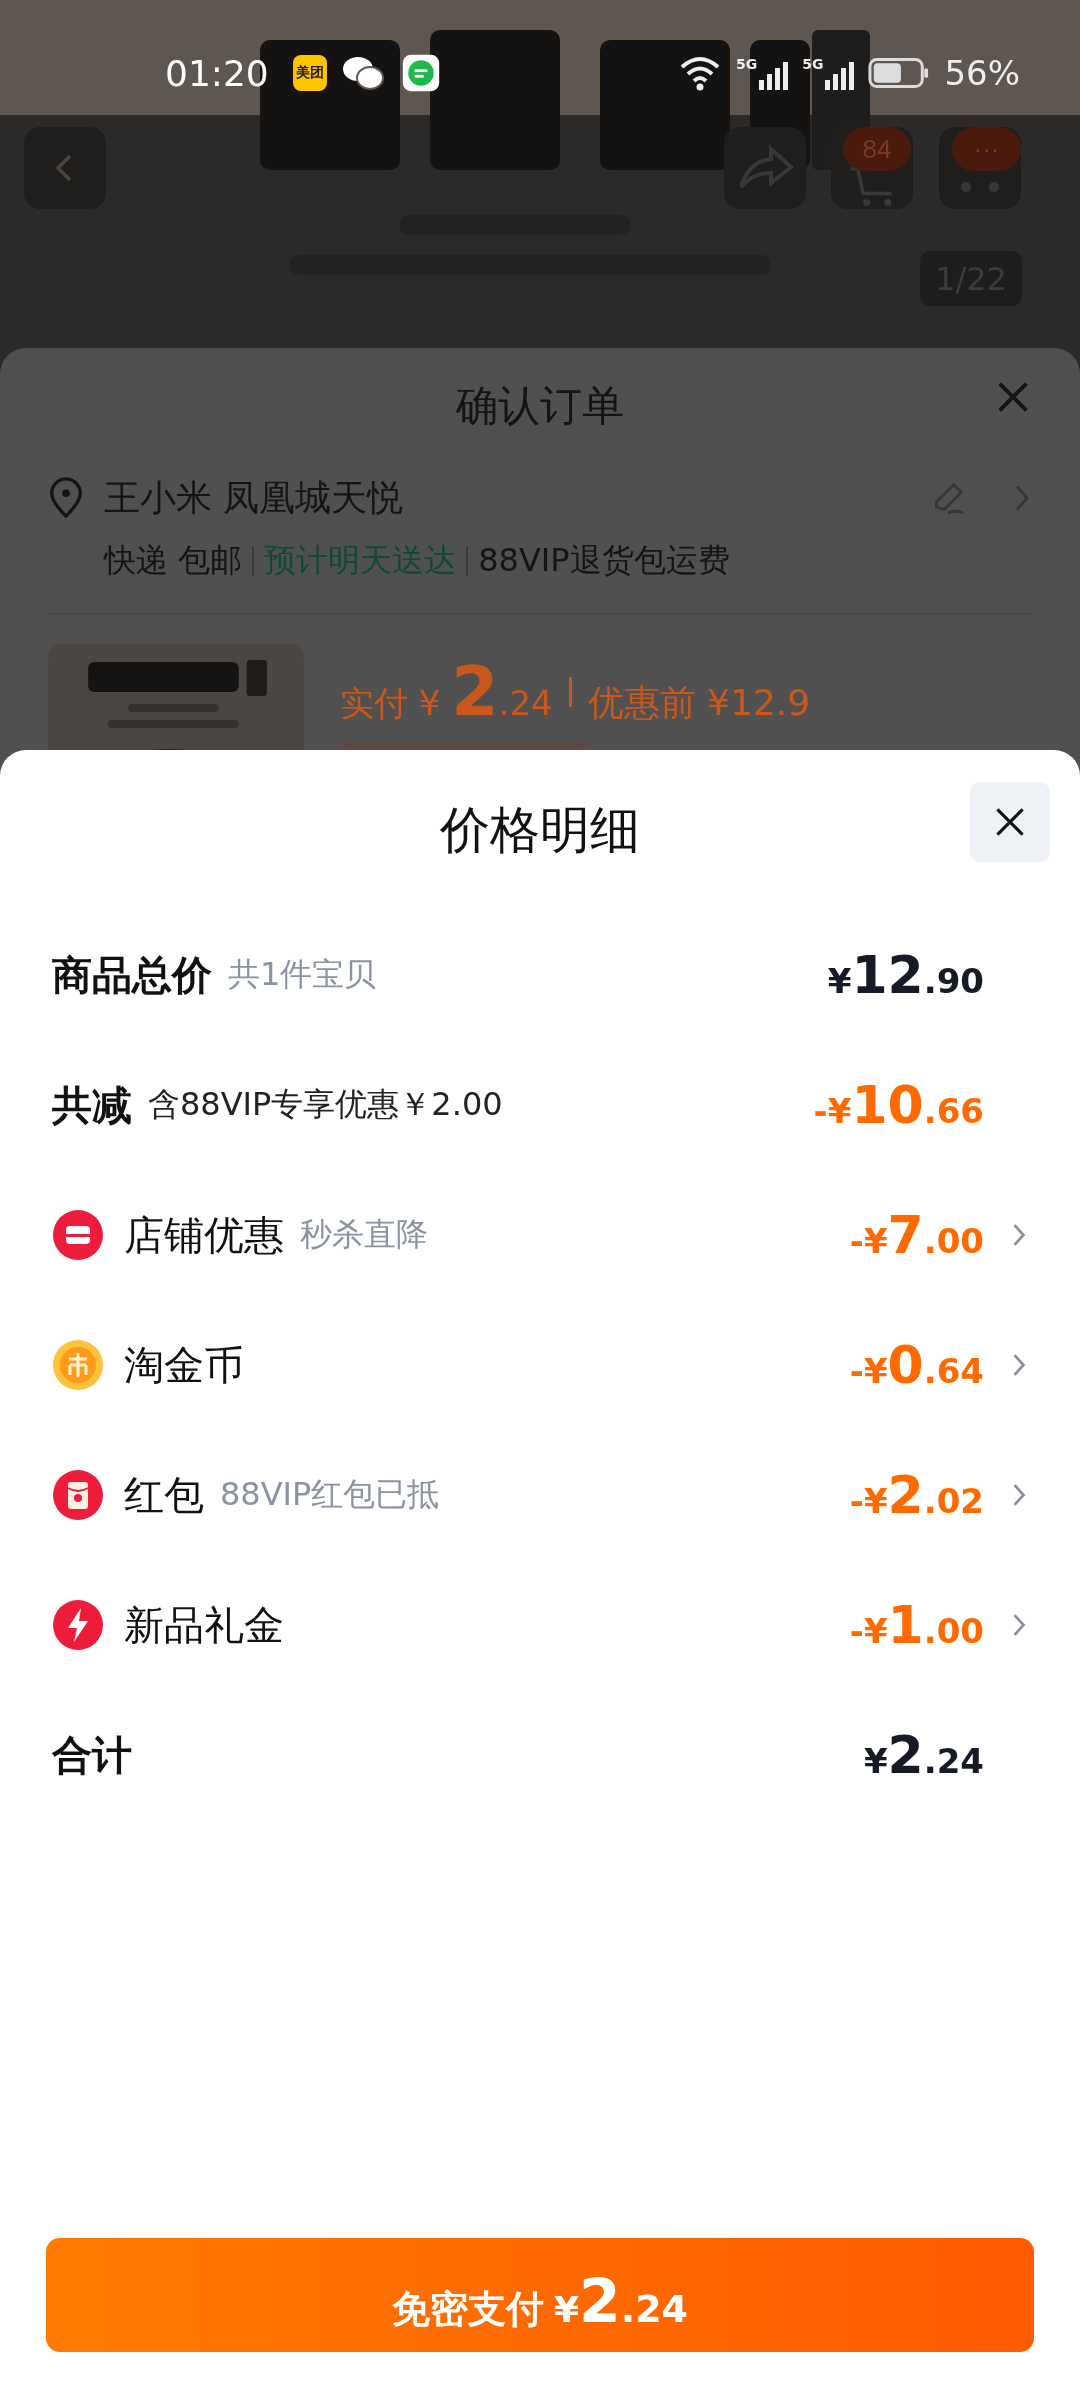 The width and height of the screenshot is (1080, 2400). I want to click on price-label: 共减, so click(92, 1105).